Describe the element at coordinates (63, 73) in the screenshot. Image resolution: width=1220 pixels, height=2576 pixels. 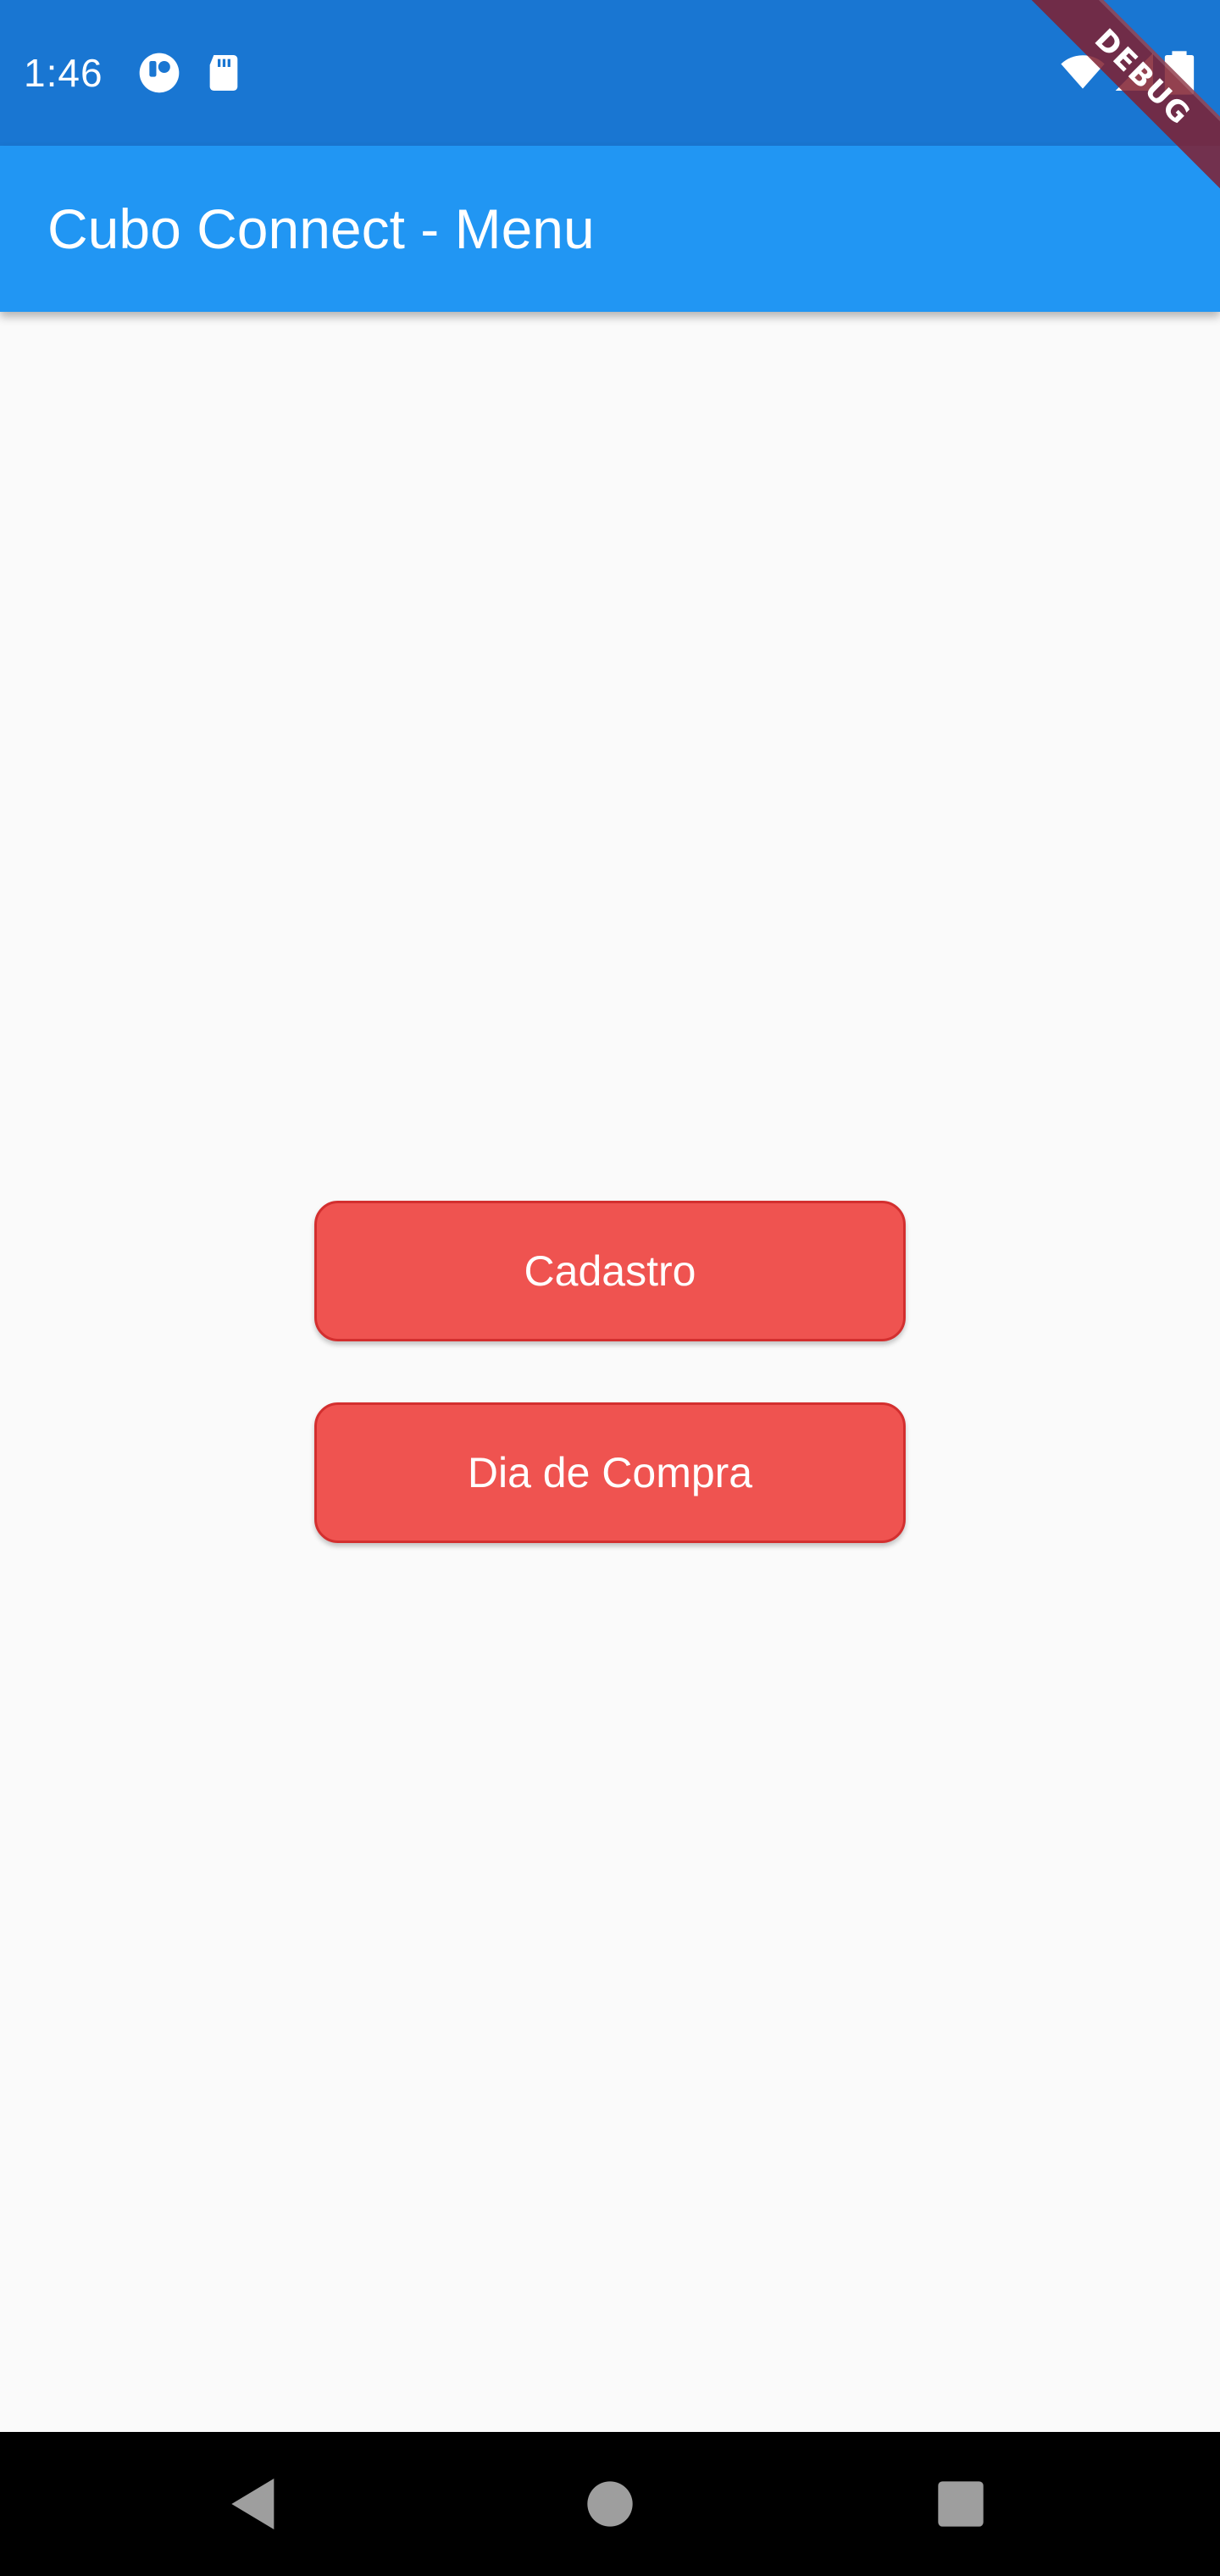
I see `status-time: 1:46` at that location.